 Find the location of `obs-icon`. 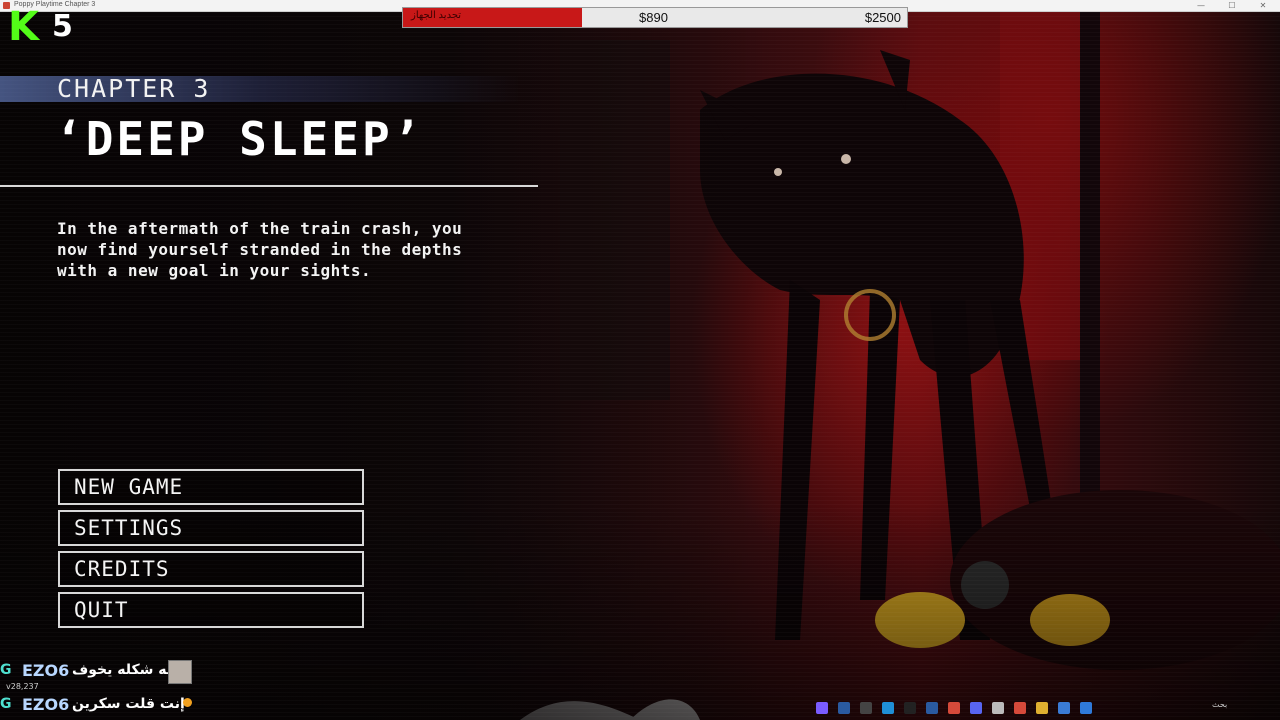

obs-icon is located at coordinates (866, 708).